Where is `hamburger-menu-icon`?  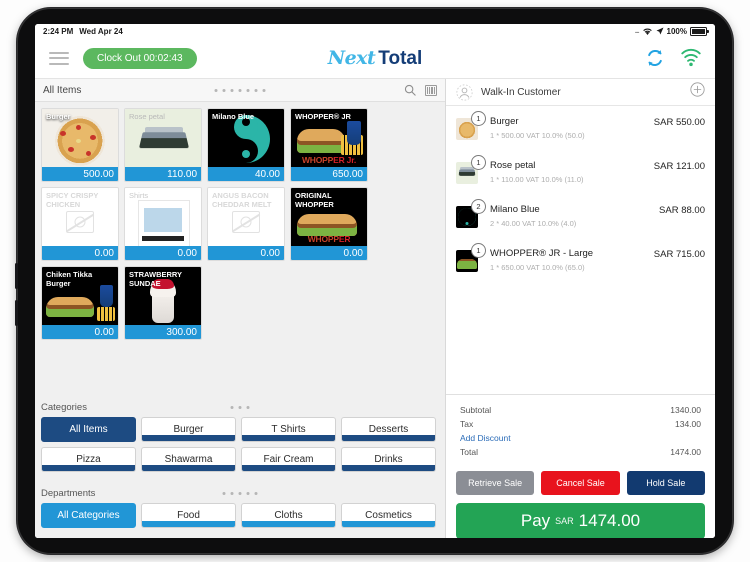 hamburger-menu-icon is located at coordinates (59, 58).